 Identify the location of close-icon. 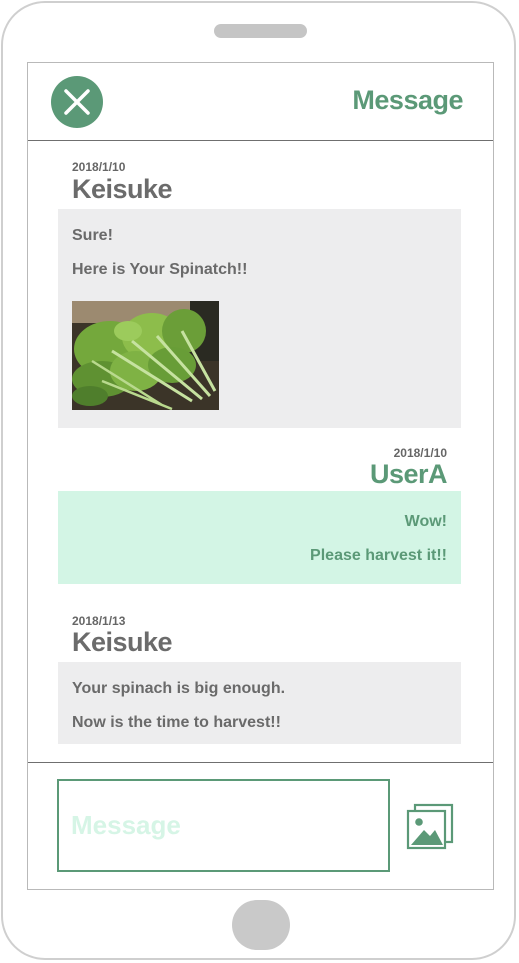
(77, 102).